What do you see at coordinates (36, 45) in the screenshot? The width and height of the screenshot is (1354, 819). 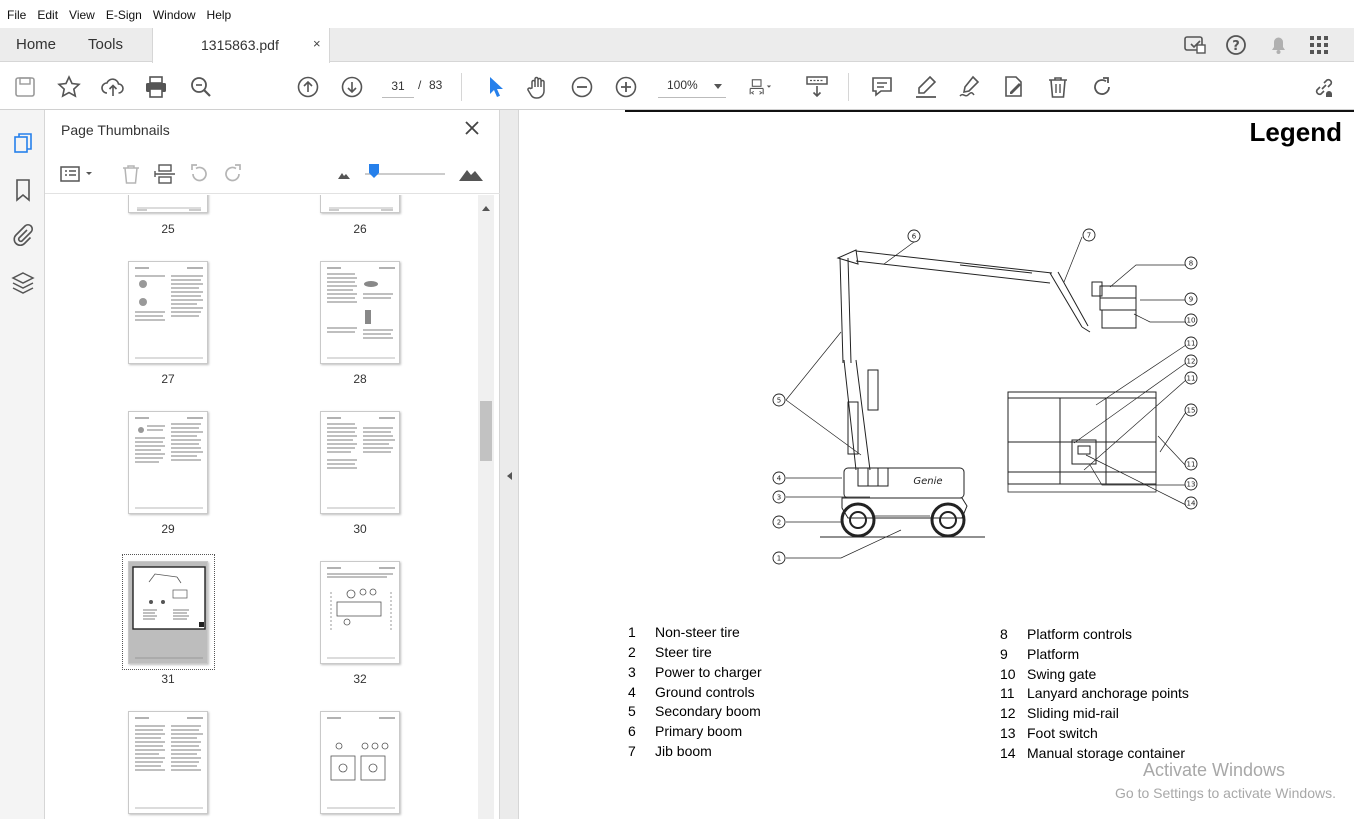 I see `tab-home: Home` at bounding box center [36, 45].